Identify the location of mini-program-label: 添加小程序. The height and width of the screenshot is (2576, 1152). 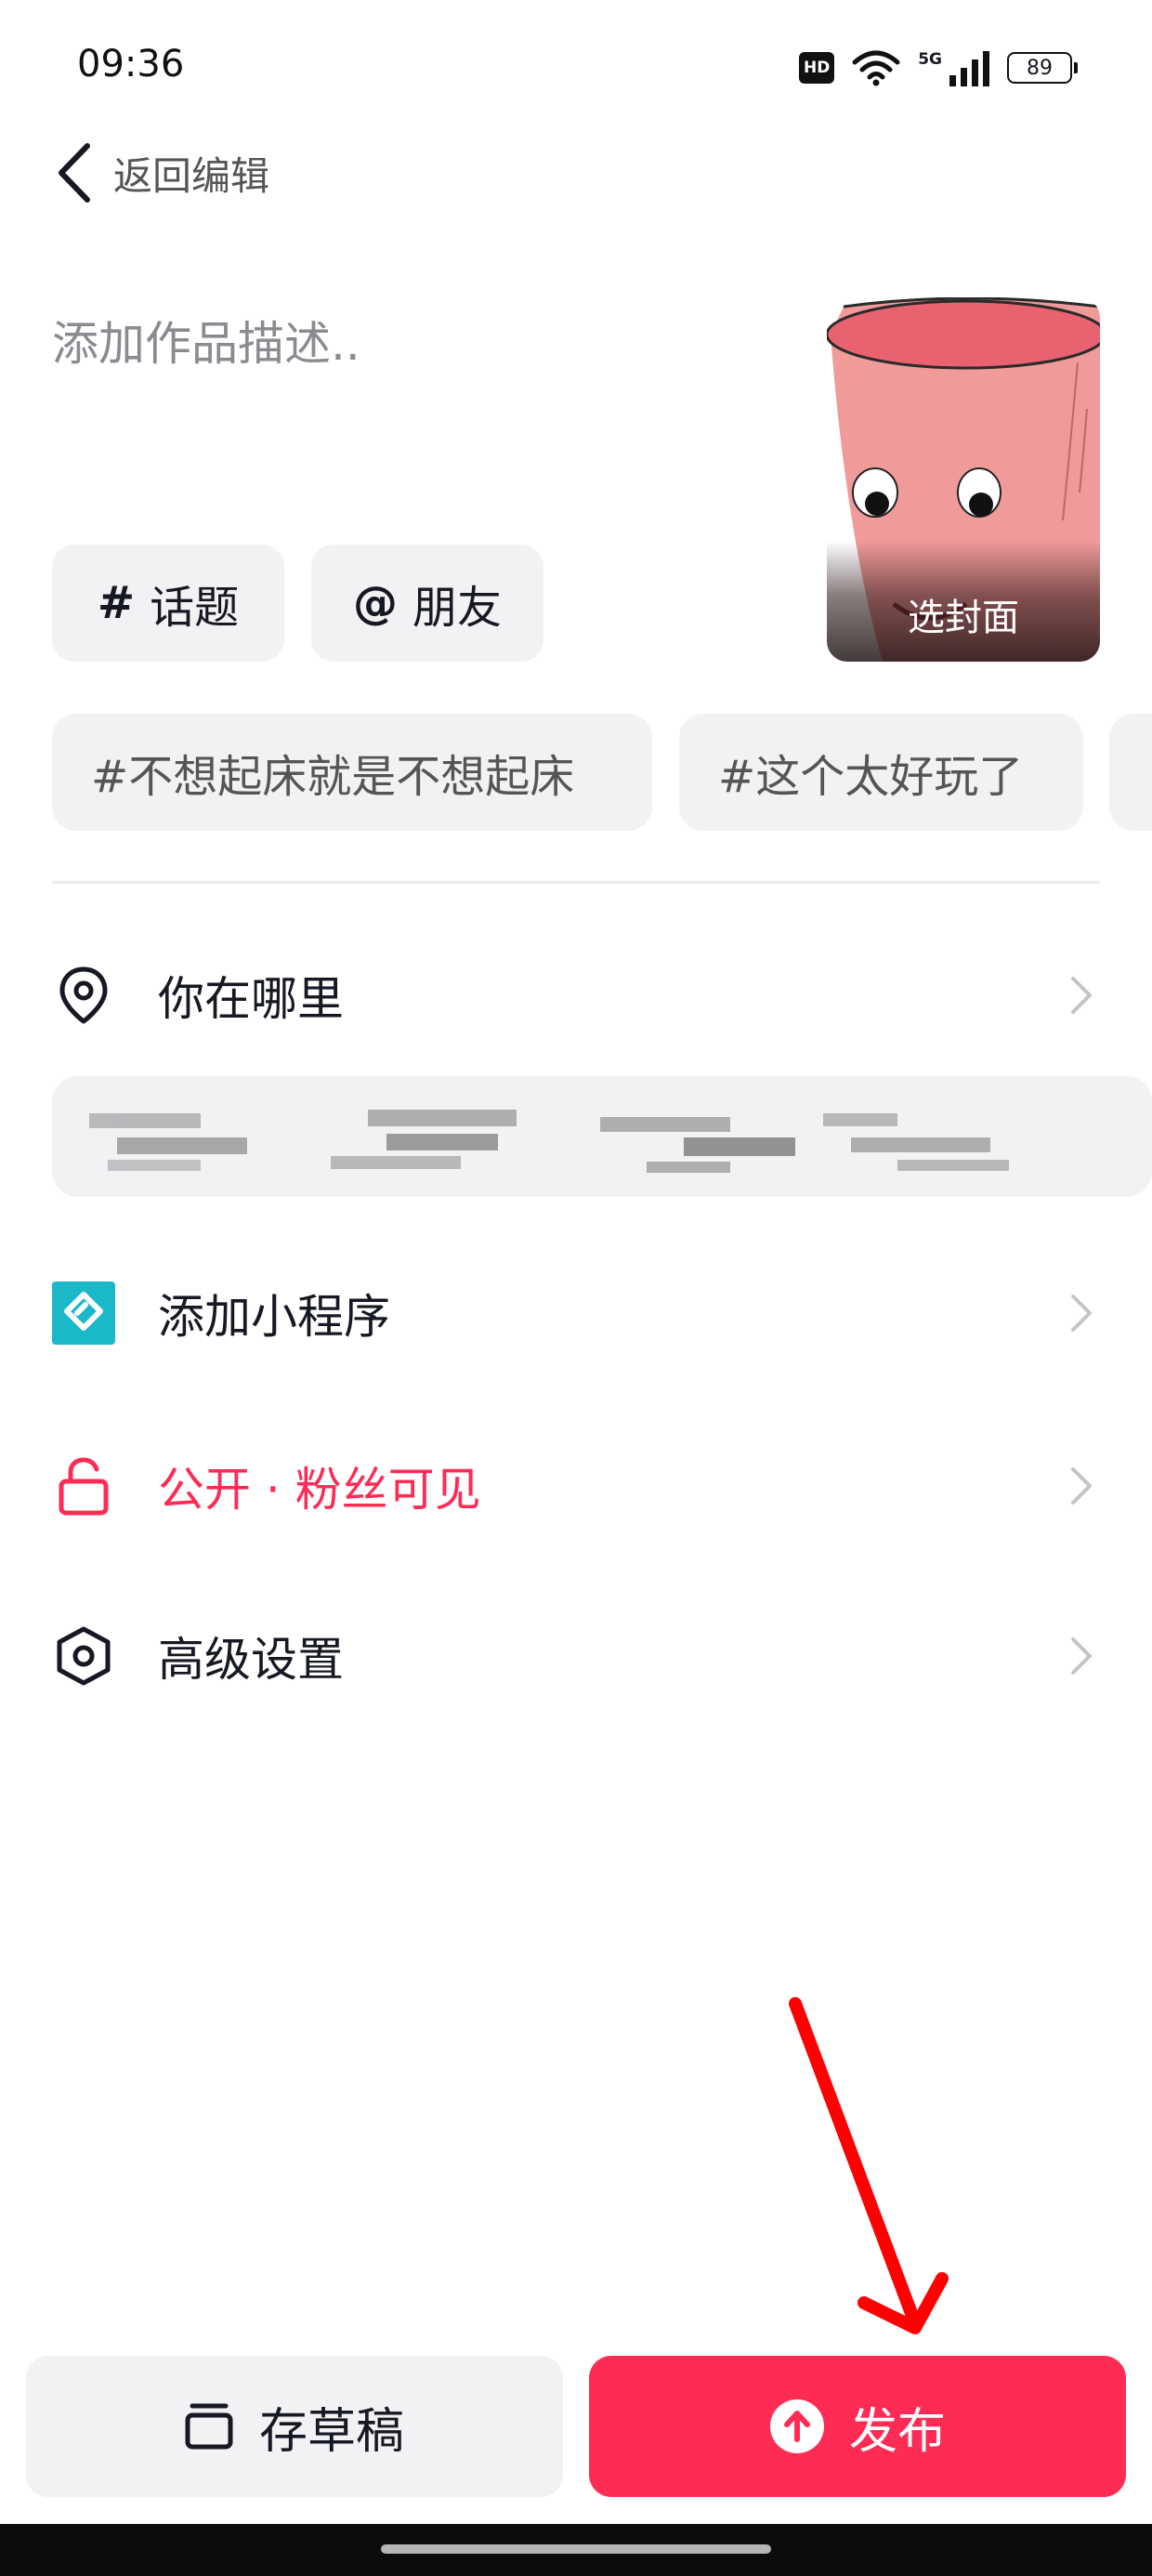
(274, 1317).